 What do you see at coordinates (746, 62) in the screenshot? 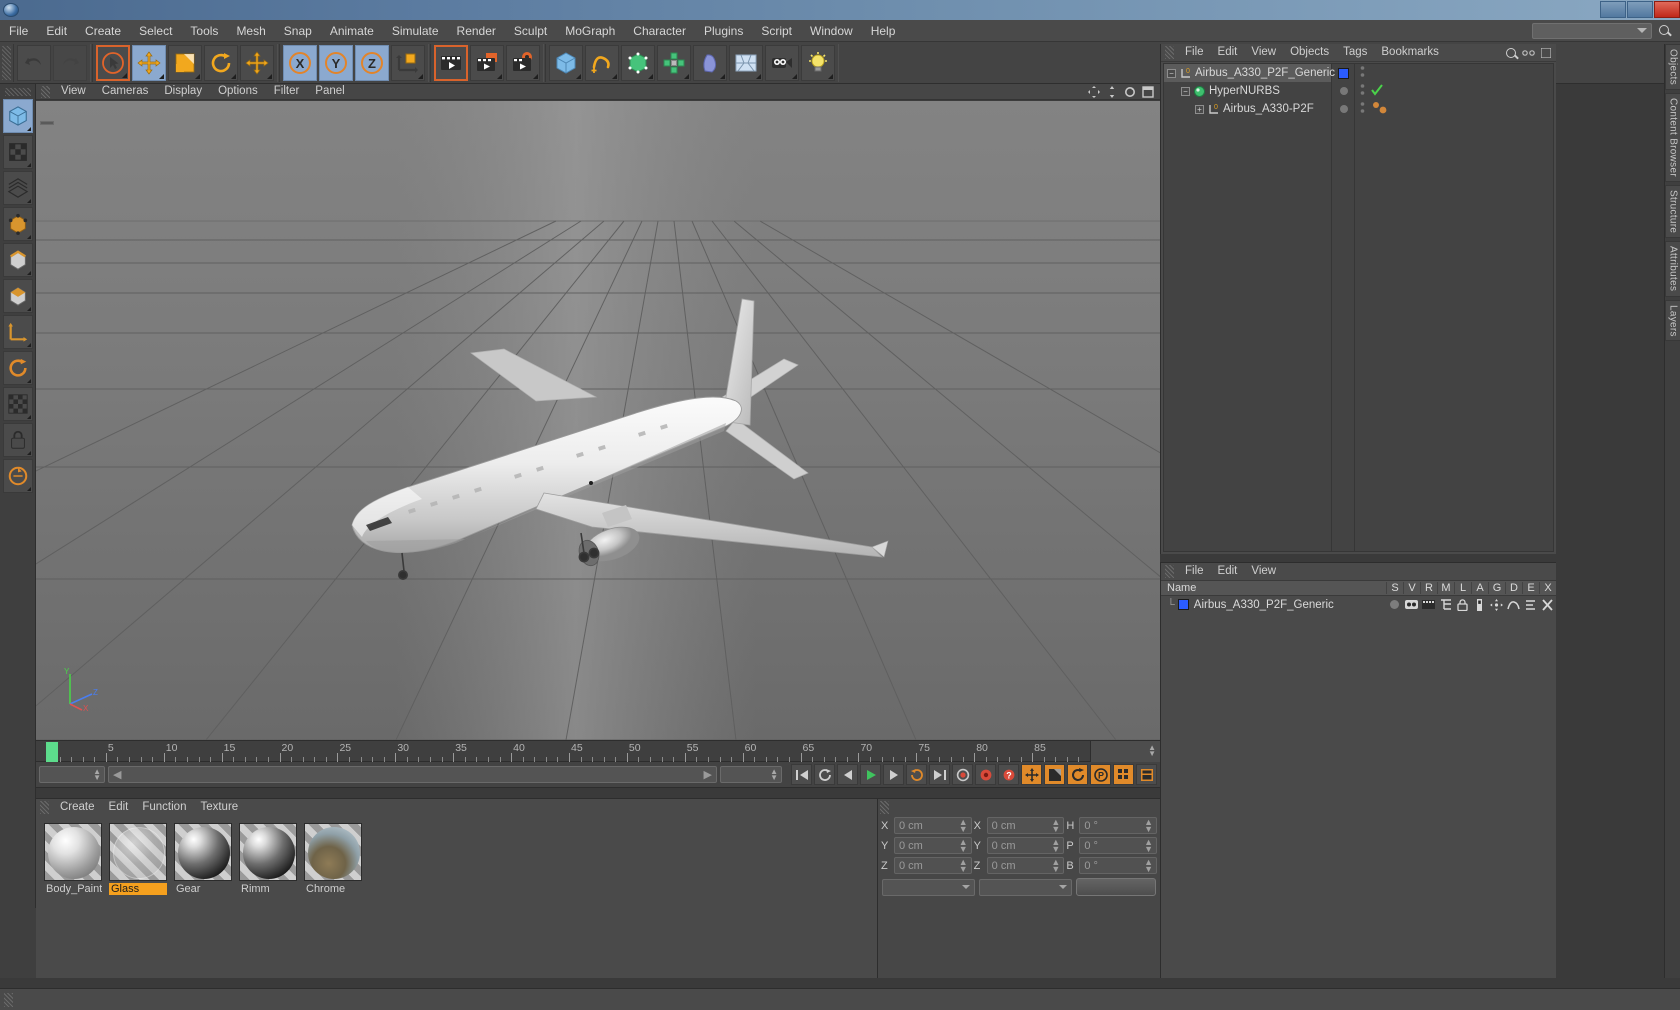
I see `environment-button` at bounding box center [746, 62].